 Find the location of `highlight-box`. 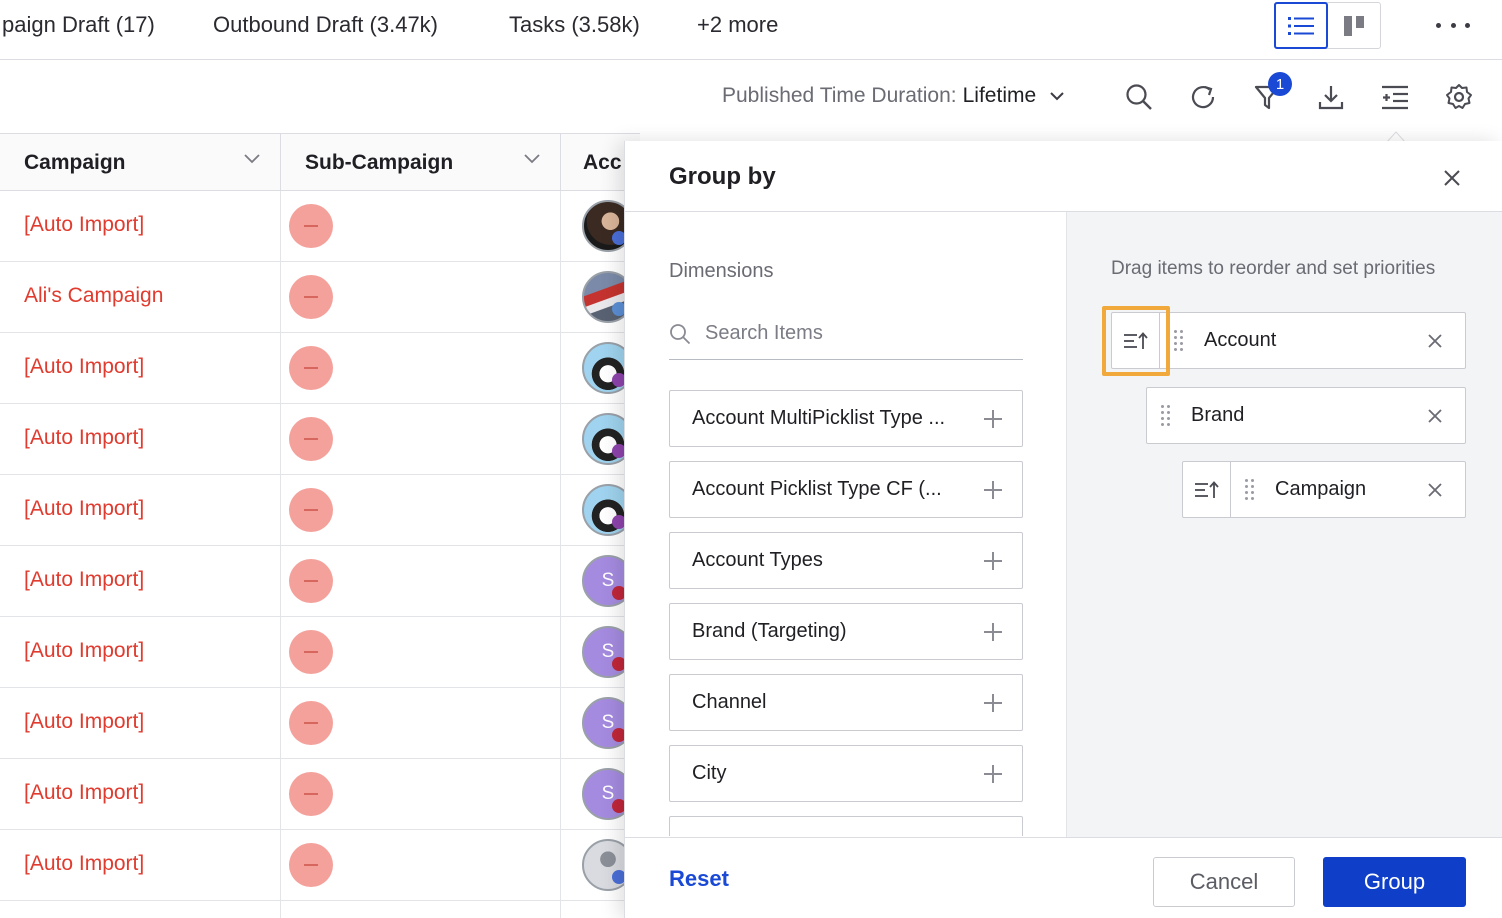

highlight-box is located at coordinates (1136, 341).